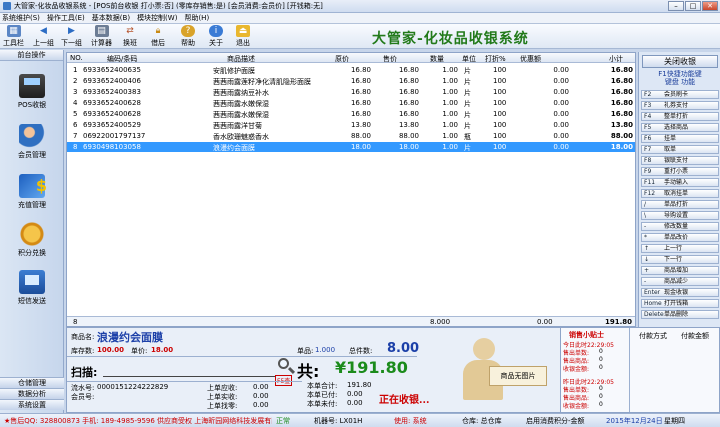  What do you see at coordinates (680, 105) in the screenshot?
I see `function-key-1: F3 礼券支付` at bounding box center [680, 105].